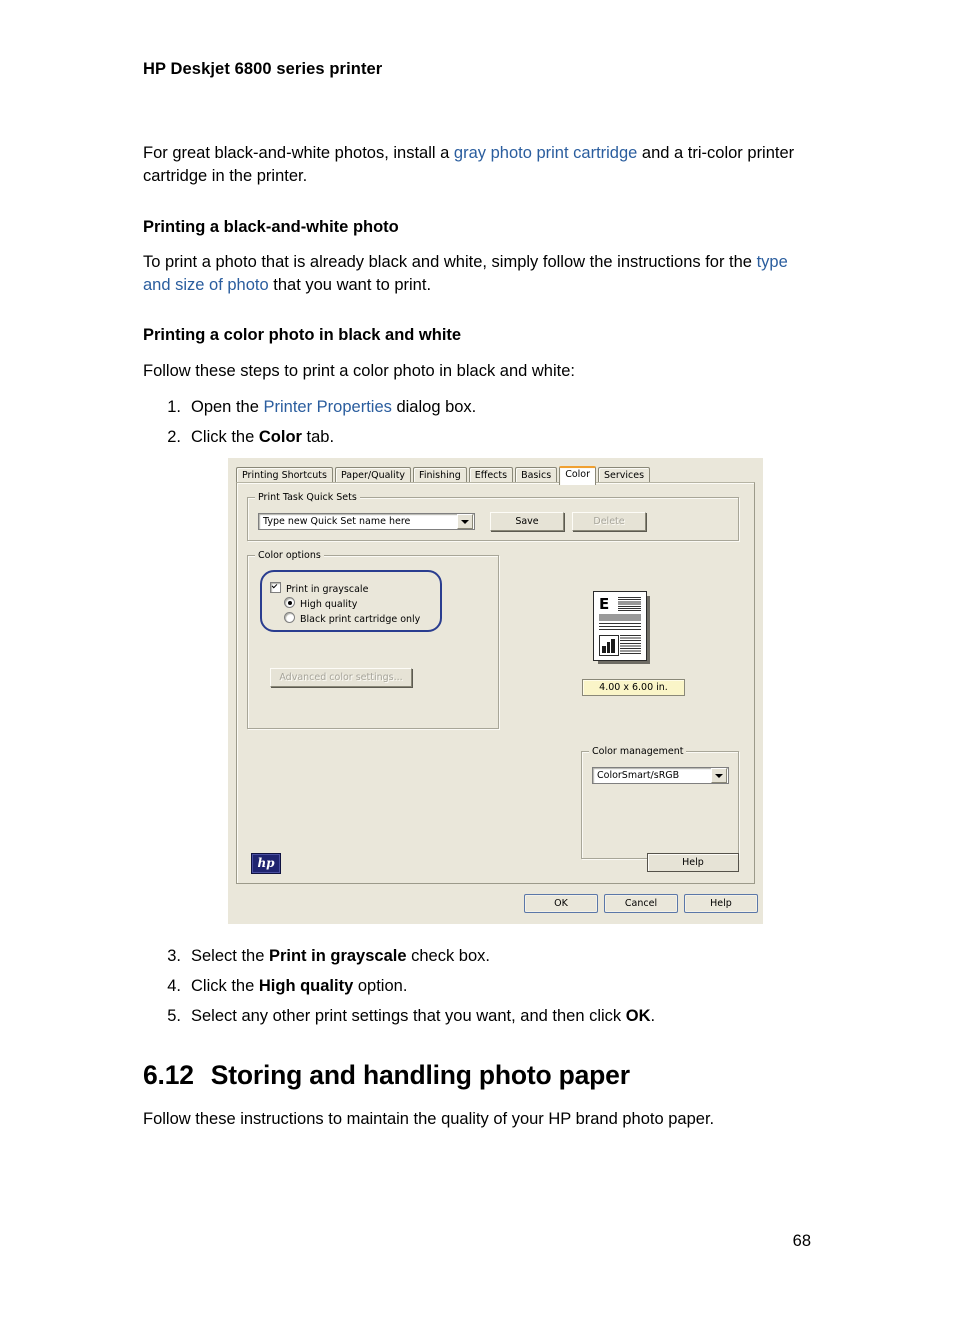  What do you see at coordinates (620, 617) in the screenshot?
I see `preview-gray-band` at bounding box center [620, 617].